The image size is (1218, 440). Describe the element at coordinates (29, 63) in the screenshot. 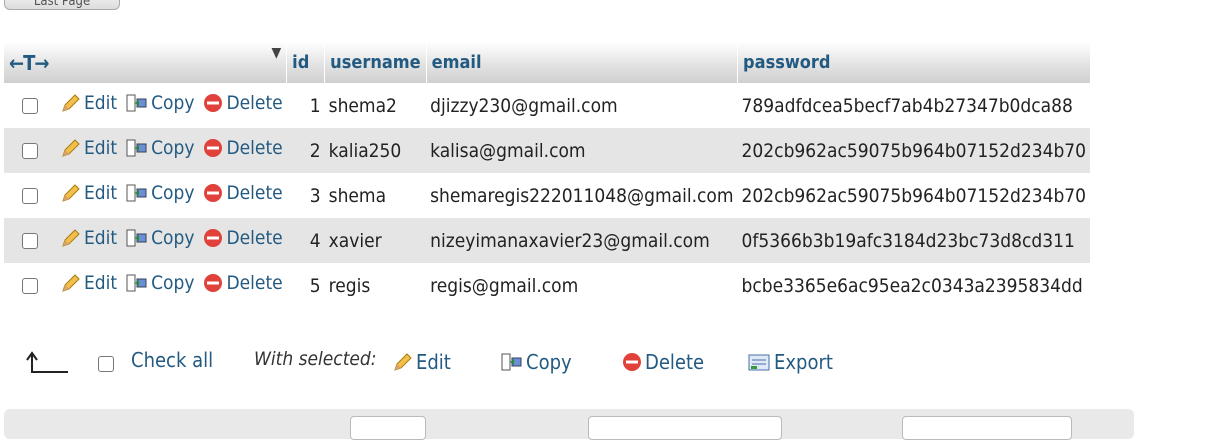

I see `expand-columns-icon: ←T→` at that location.